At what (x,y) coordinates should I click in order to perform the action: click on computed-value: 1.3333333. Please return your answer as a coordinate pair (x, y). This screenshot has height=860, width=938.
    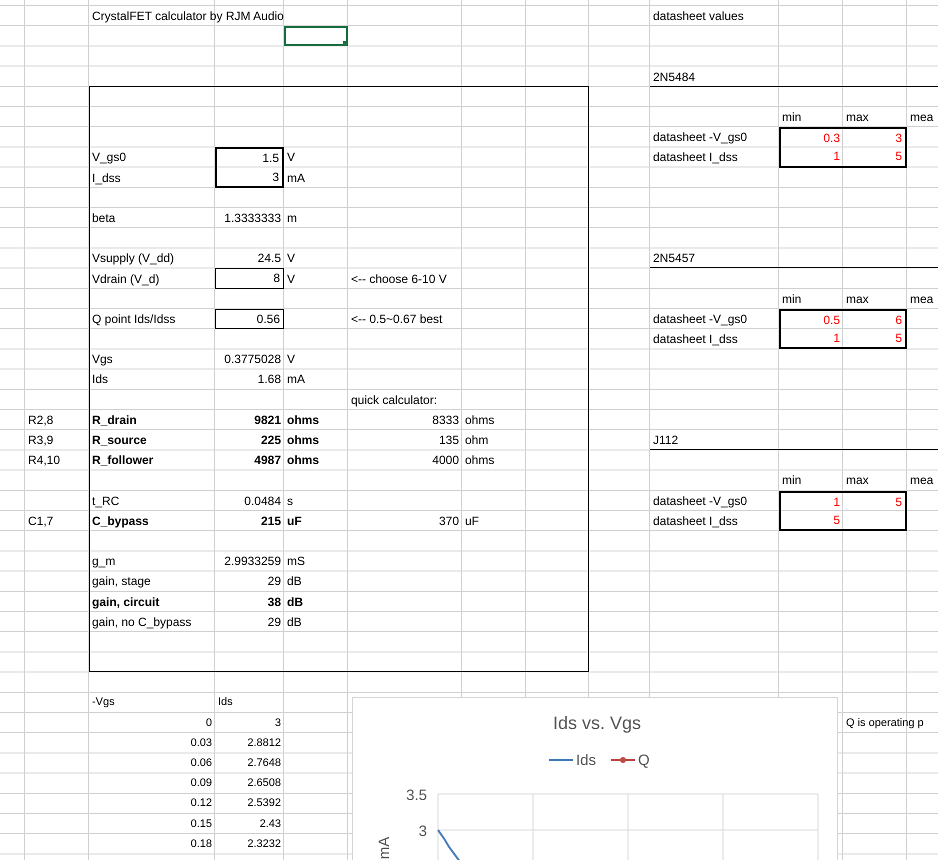
    Looking at the image, I should click on (253, 217).